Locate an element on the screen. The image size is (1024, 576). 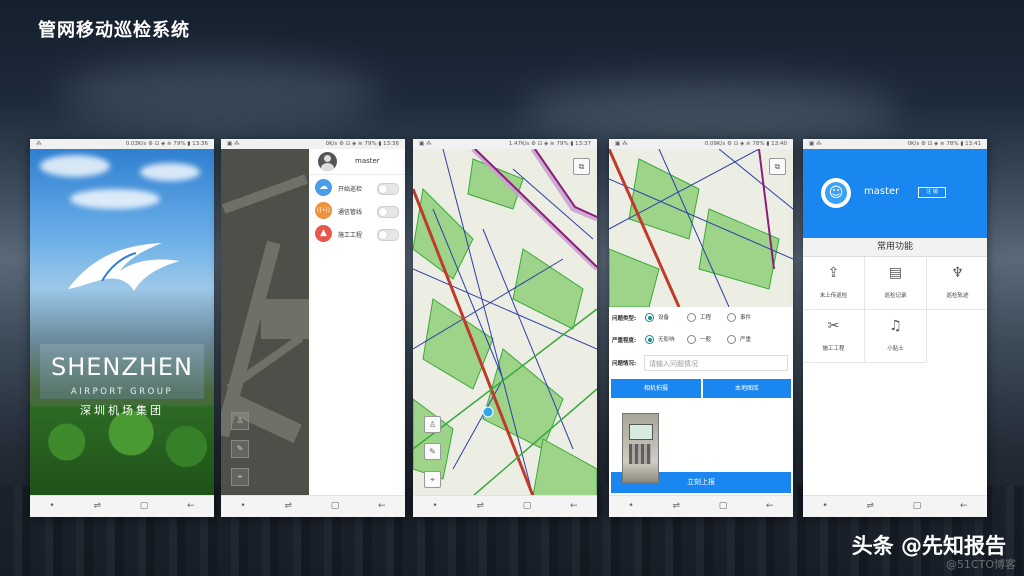
upload-icon: ⇪ is located at coordinates (833, 273).